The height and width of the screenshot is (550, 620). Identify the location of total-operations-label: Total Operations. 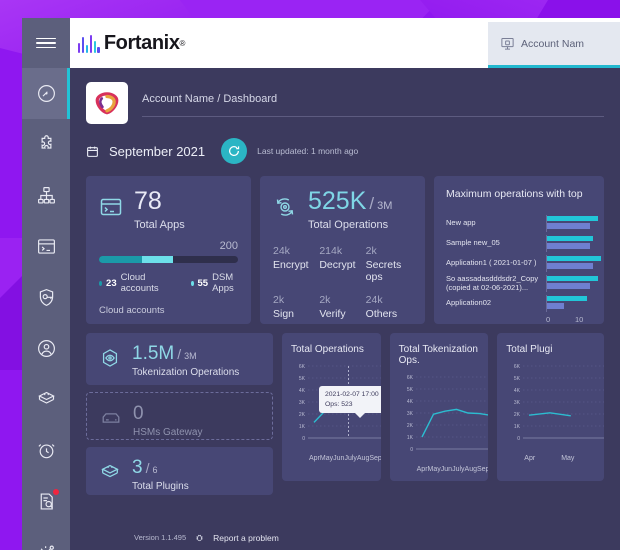
(348, 225).